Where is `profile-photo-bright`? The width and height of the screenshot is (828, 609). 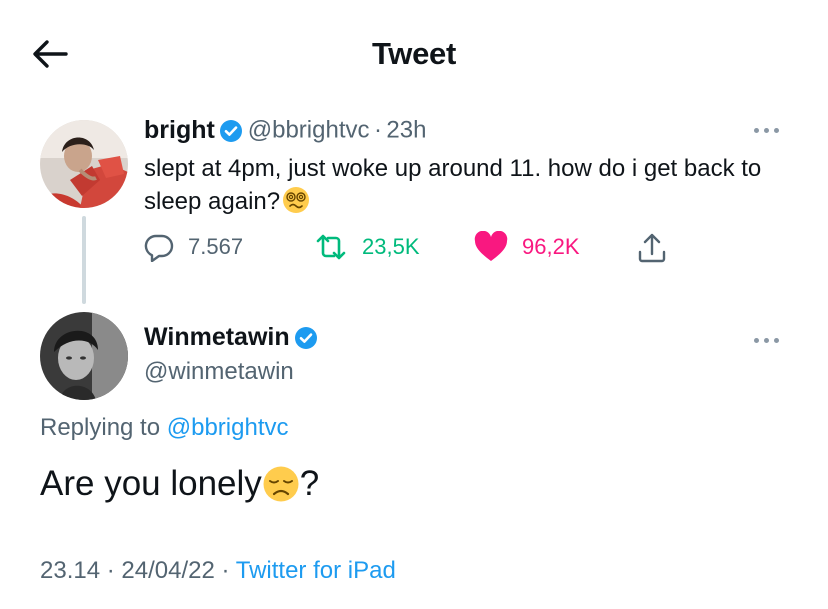
profile-photo-bright is located at coordinates (84, 164).